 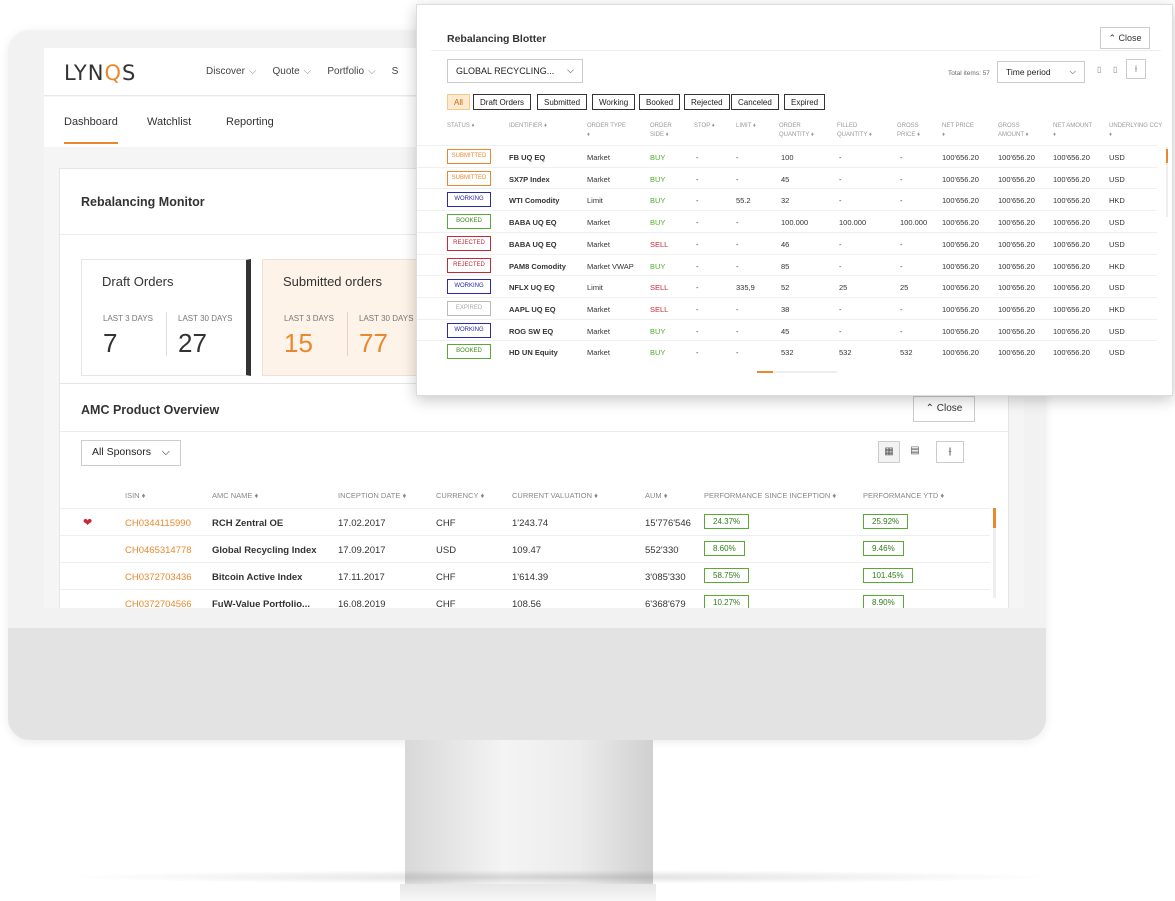 I want to click on filter-working: Working, so click(x=614, y=102).